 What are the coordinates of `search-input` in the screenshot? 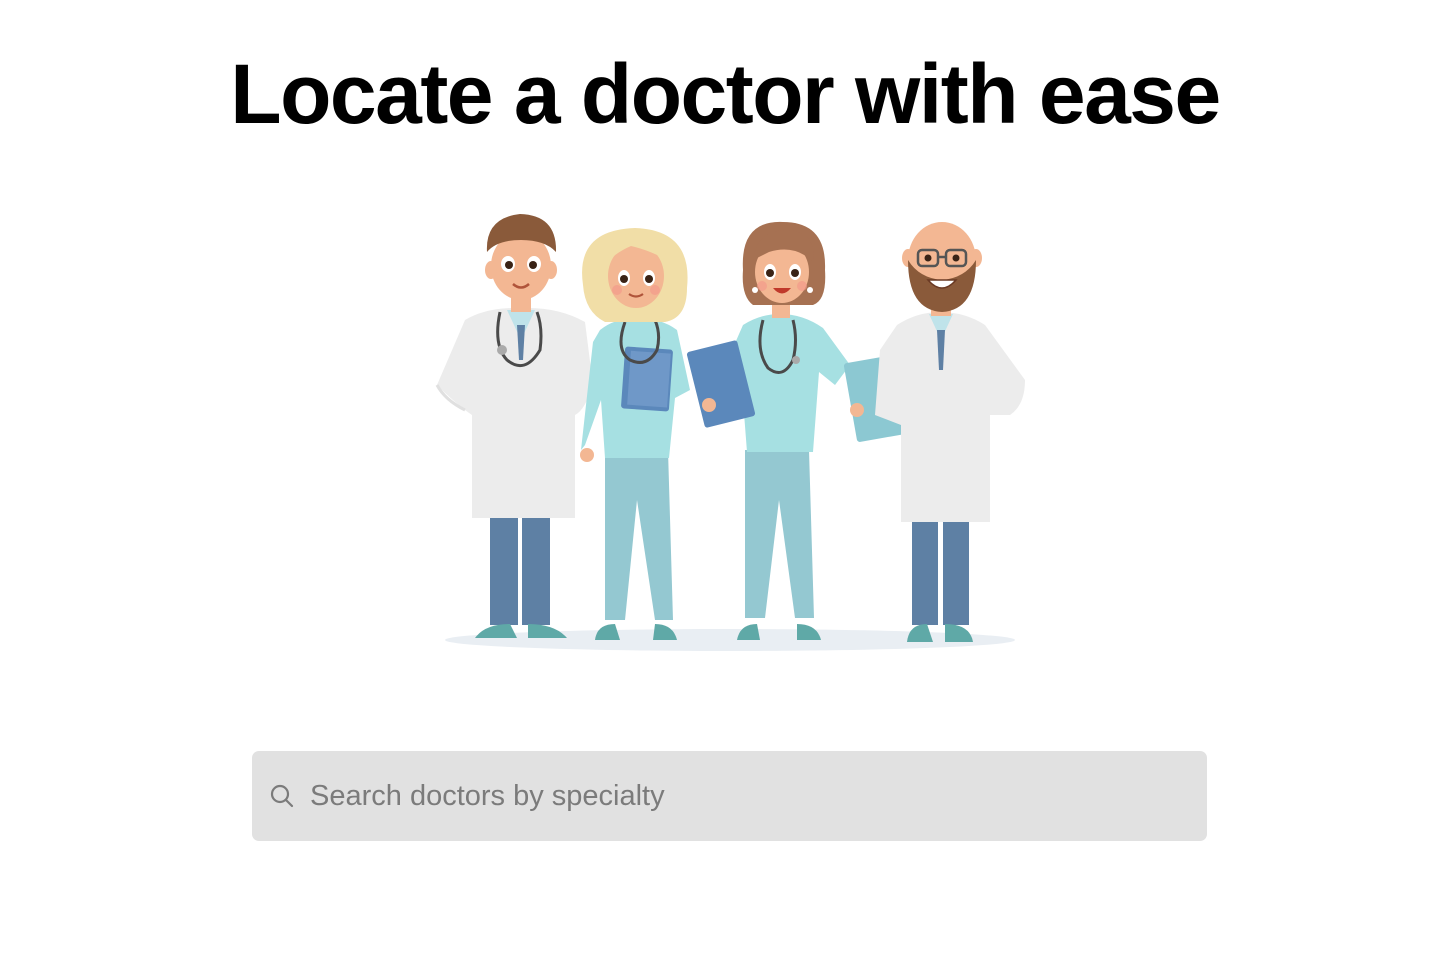 It's located at (740, 796).